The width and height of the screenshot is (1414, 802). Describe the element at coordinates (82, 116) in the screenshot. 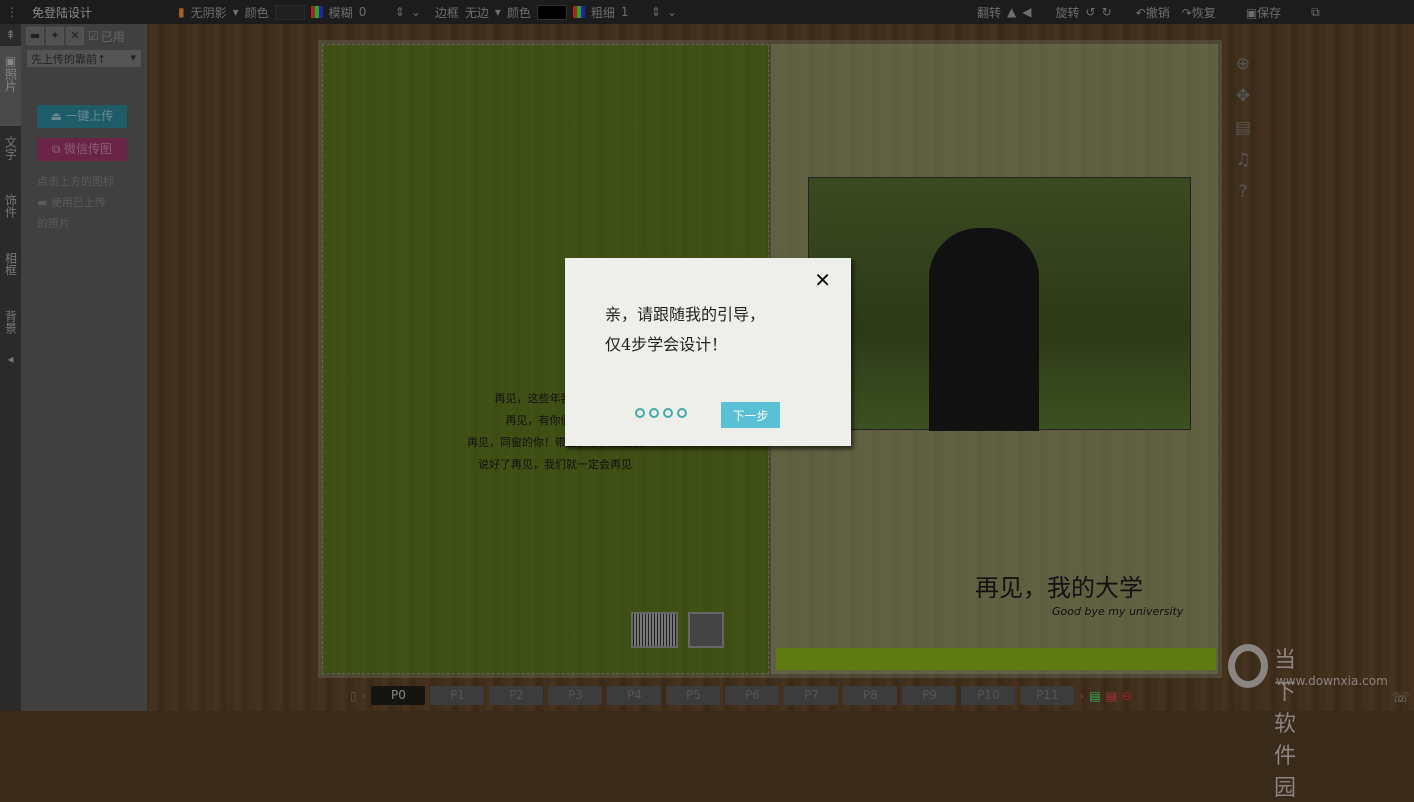

I see `upload-button: ⏏ 一键上传` at that location.